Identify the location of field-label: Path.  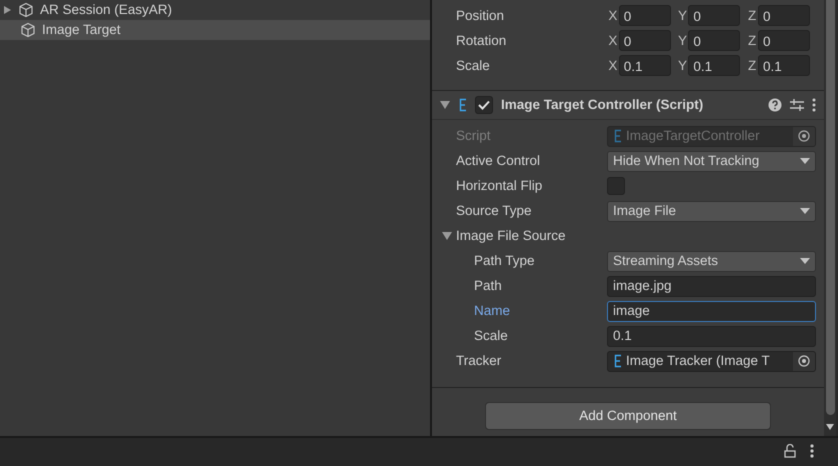
(488, 286).